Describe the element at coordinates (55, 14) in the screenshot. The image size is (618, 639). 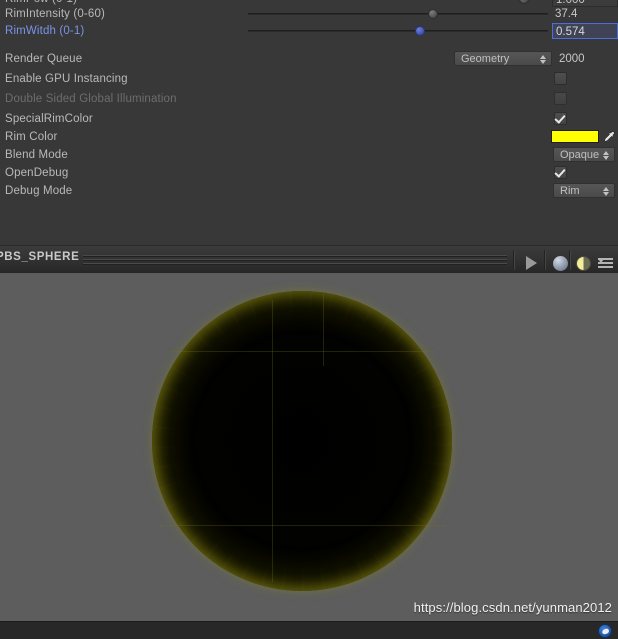
I see `property-label-rim-intensity: RimIntensity (0-60)` at that location.